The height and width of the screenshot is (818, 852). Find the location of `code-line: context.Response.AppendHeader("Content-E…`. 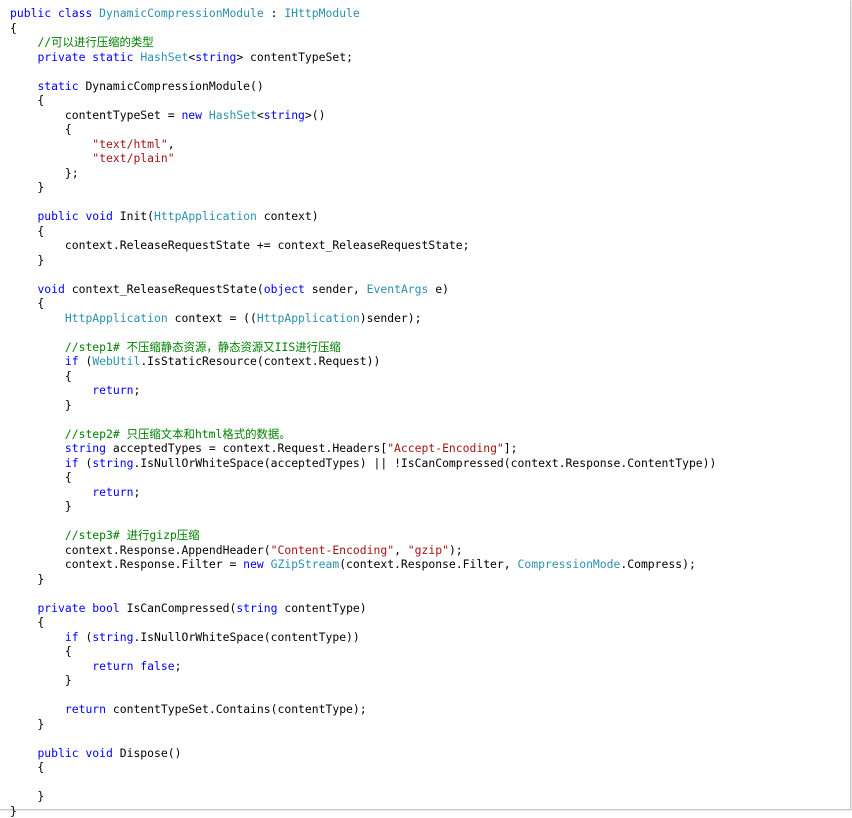

code-line: context.Response.AppendHeader("Content-E… is located at coordinates (363, 550).